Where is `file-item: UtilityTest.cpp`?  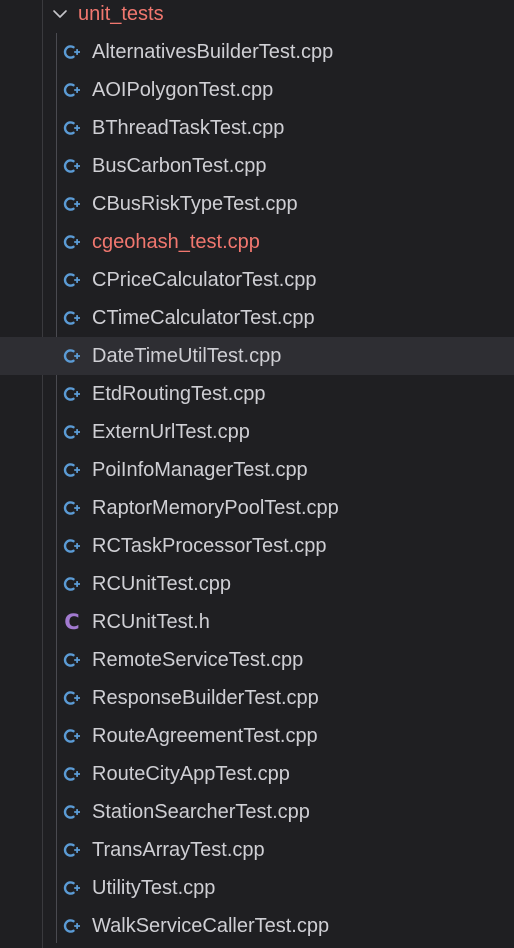
file-item: UtilityTest.cpp is located at coordinates (257, 888).